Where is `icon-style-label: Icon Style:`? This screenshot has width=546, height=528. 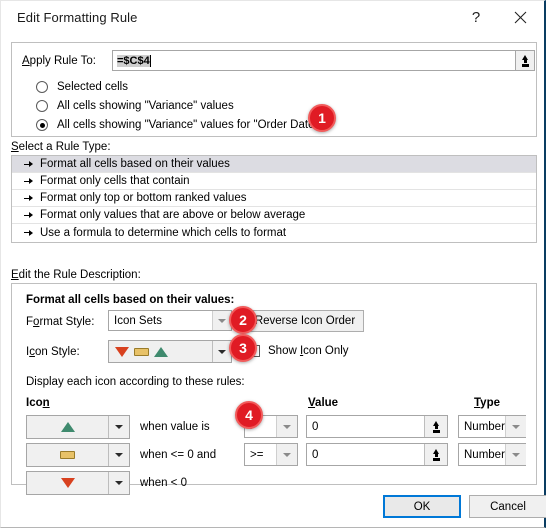
icon-style-label: Icon Style: is located at coordinates (53, 352).